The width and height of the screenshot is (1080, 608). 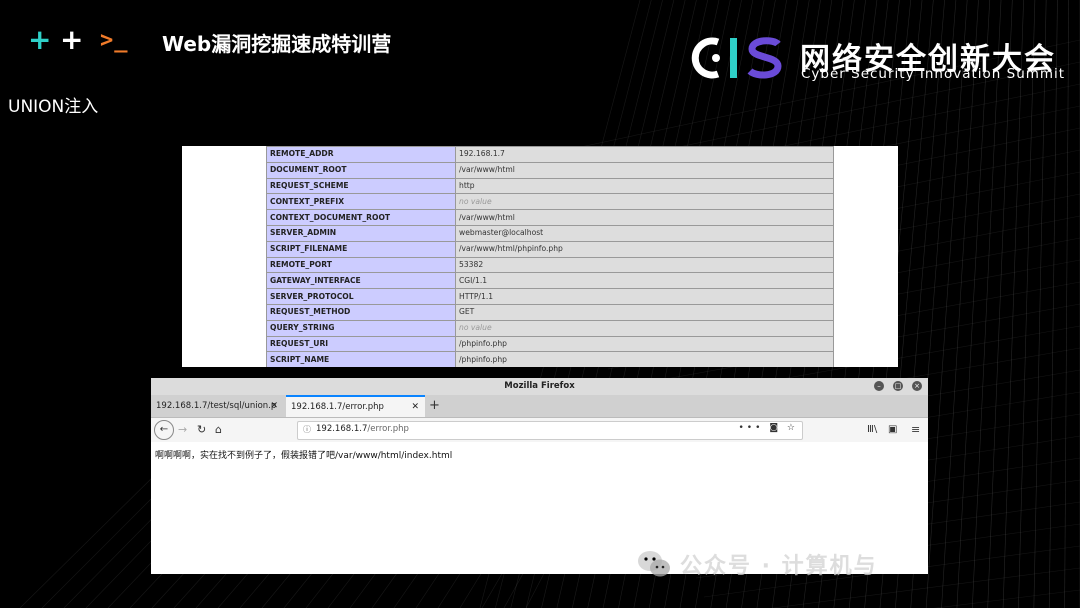 I want to click on table-row: SERVER_ADMIN webmaster@localhost, so click(x=550, y=233).